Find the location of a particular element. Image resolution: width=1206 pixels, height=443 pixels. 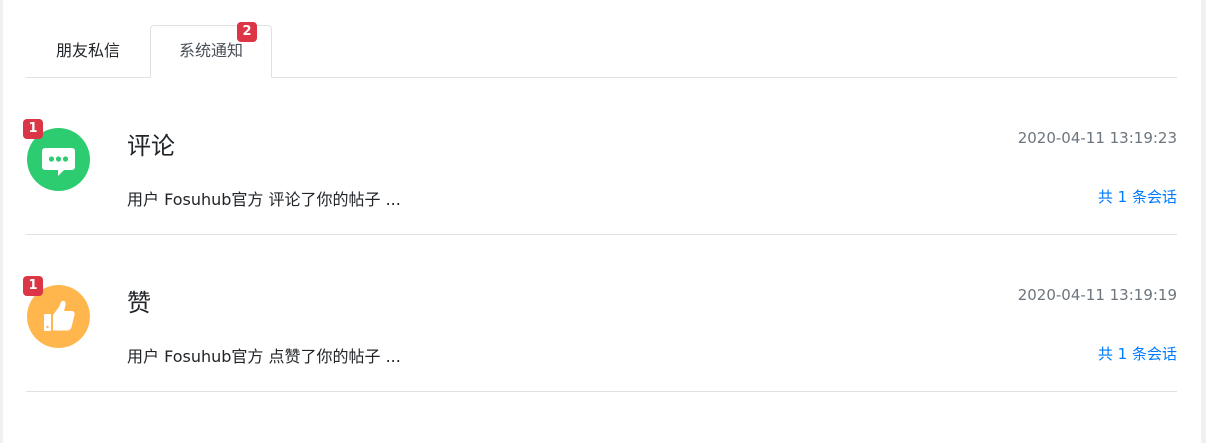

tab-system-label: 系统通知 is located at coordinates (210, 50).